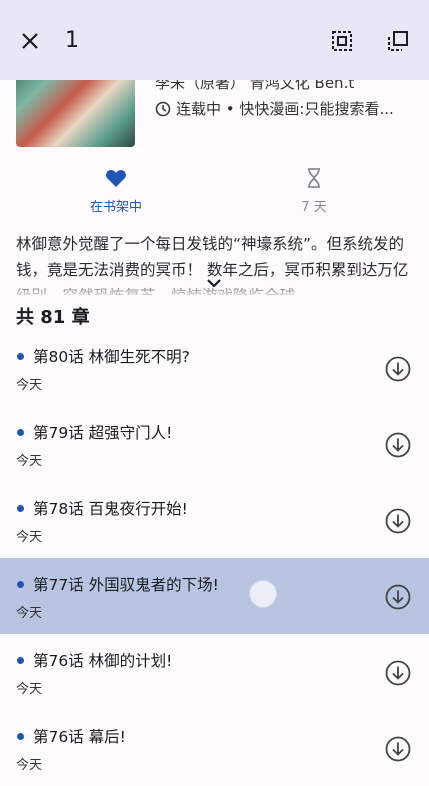  I want to click on in-library-label: 在书架中, so click(115, 207).